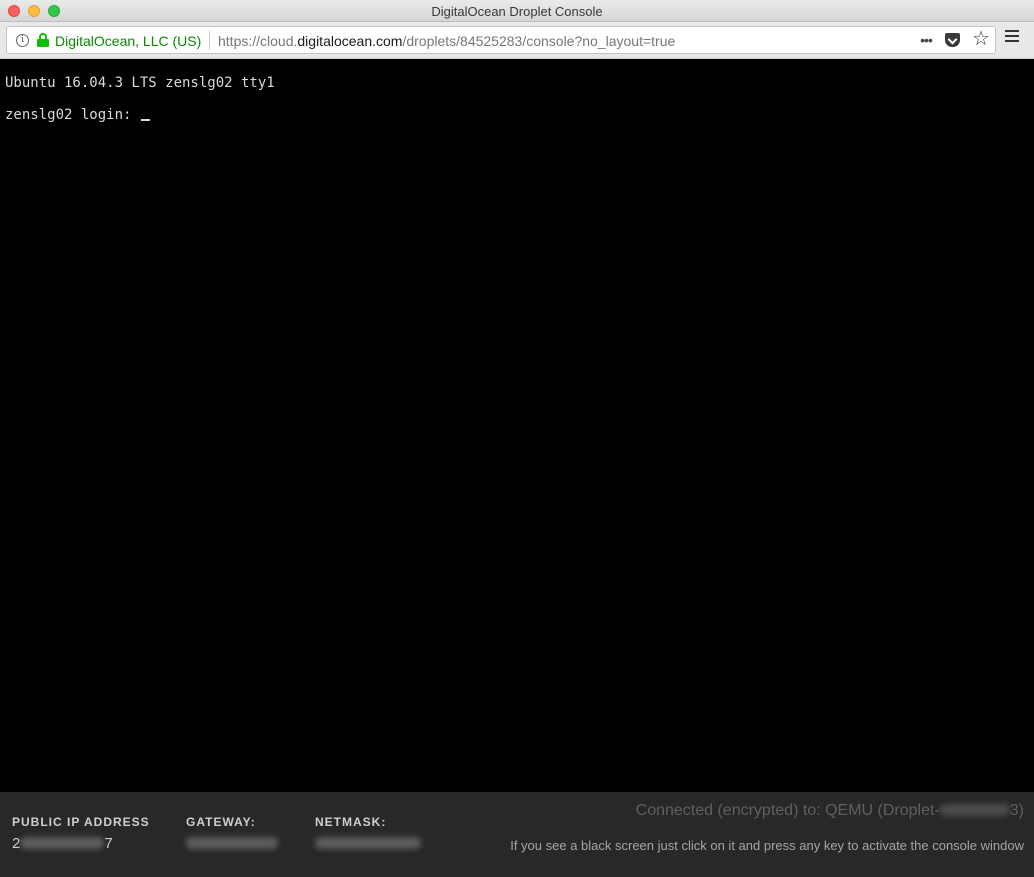 The width and height of the screenshot is (1034, 877). What do you see at coordinates (43, 40) in the screenshot?
I see `lock-icon` at bounding box center [43, 40].